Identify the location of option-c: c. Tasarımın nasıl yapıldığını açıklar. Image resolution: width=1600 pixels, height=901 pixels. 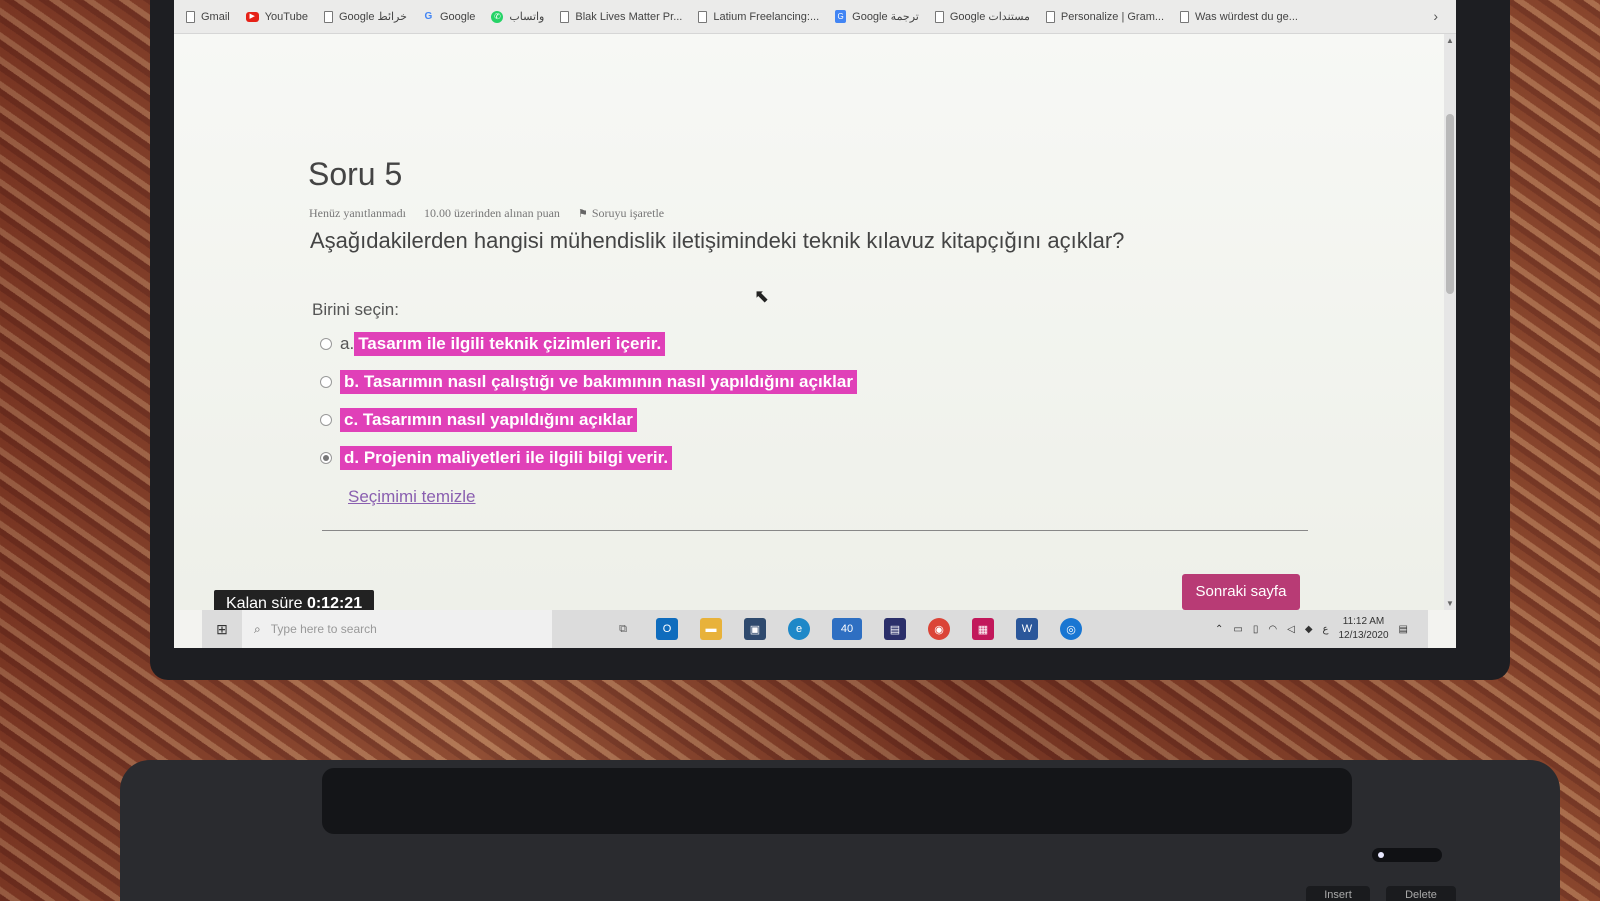
(478, 420).